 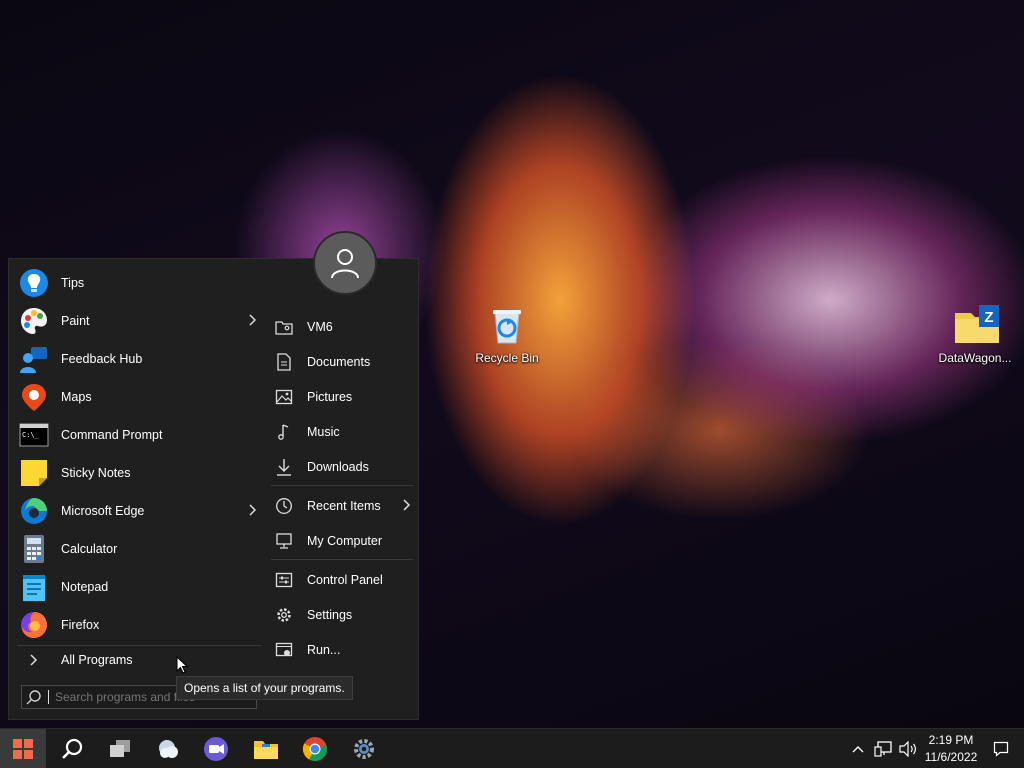 I want to click on program-microsoft-edge: Microsoft Edge, so click(x=137, y=511).